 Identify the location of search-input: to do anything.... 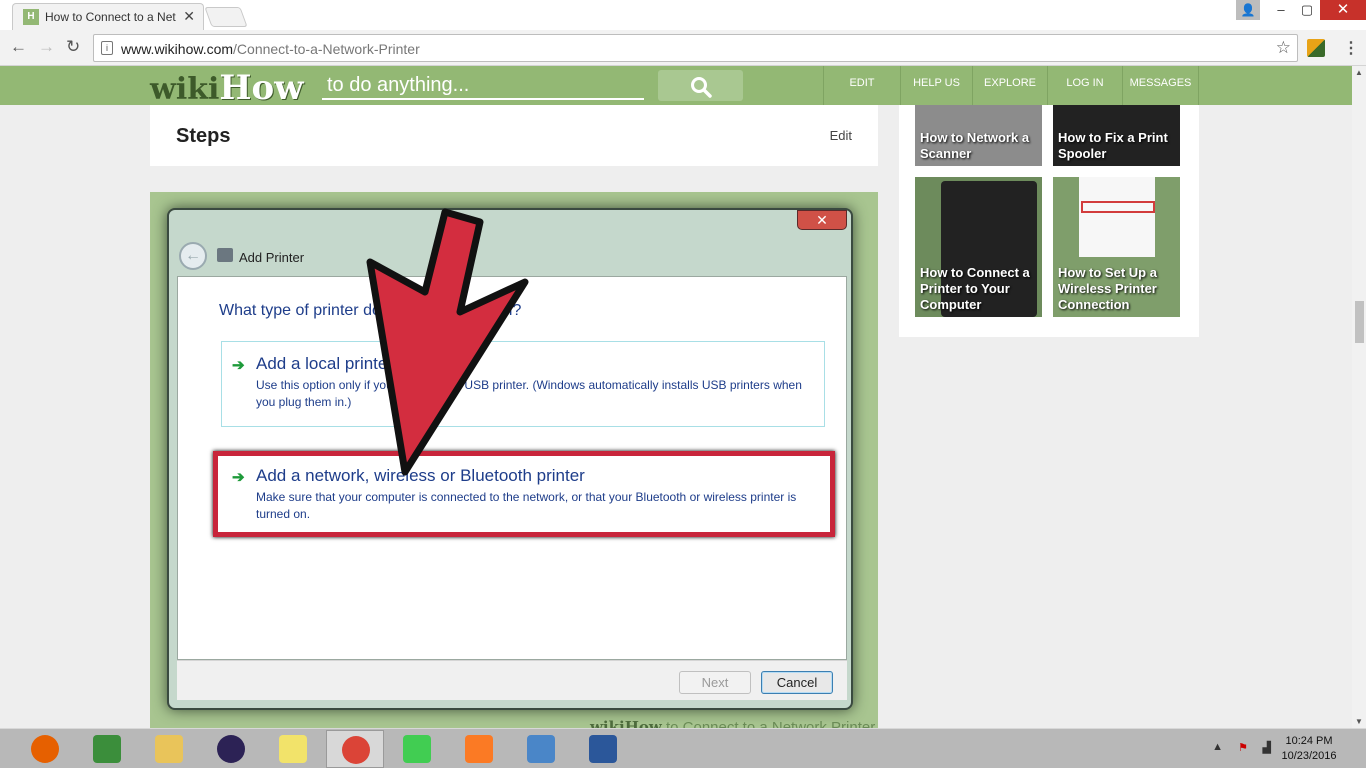
(483, 86).